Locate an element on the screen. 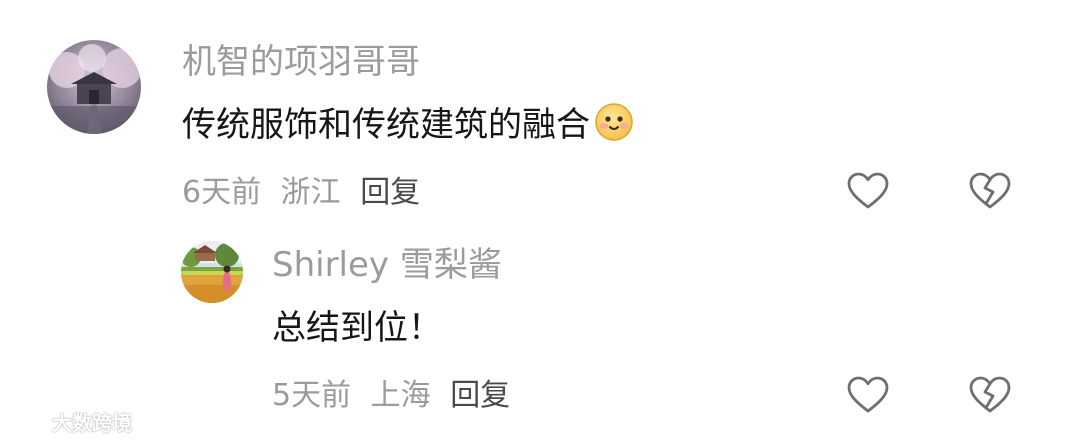  comment-meta: 6天前 浙江 回复 is located at coordinates (301, 193).